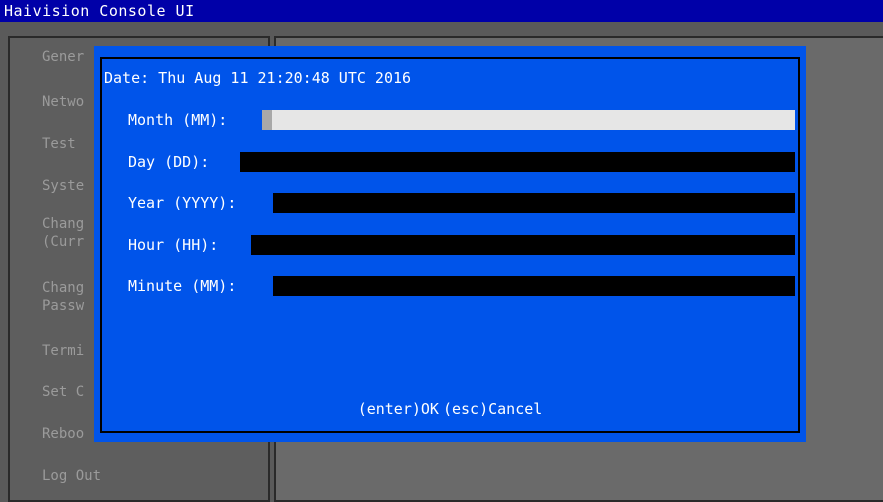 This screenshot has height=502, width=883. I want to click on menu-item-reboot: Reboo, so click(63, 434).